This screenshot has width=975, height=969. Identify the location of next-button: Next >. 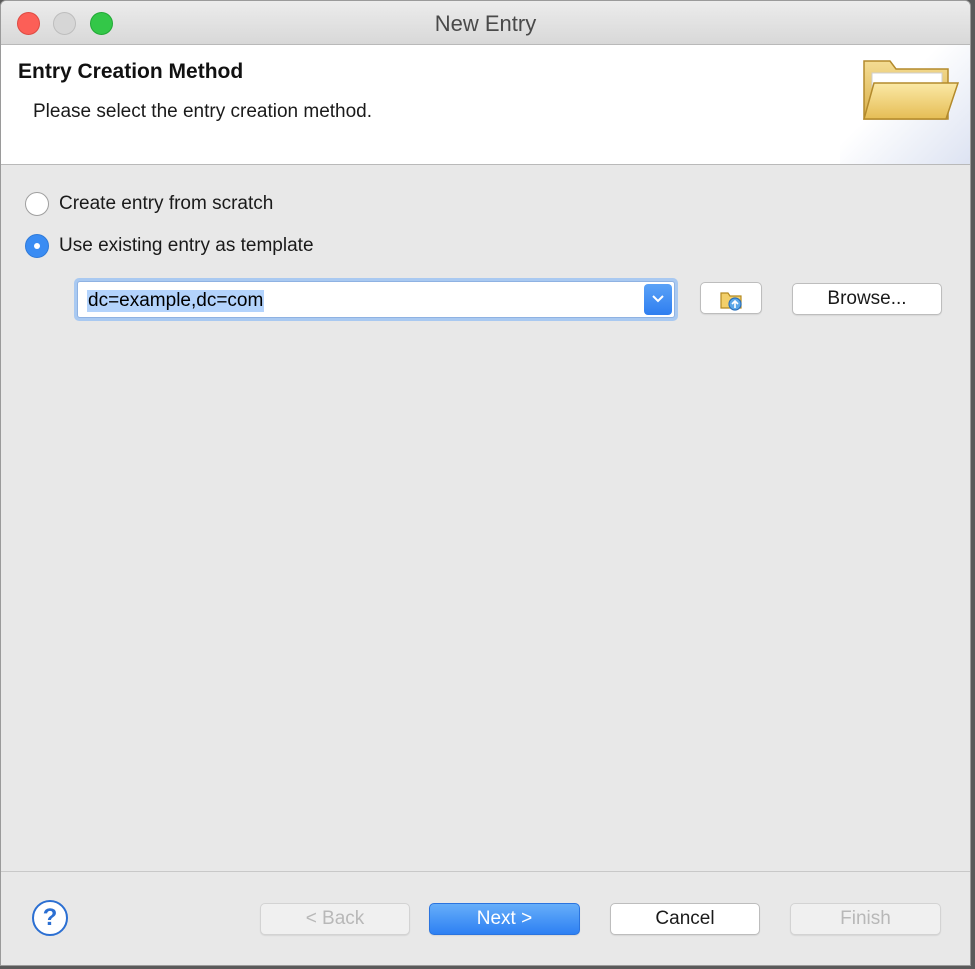
(504, 919).